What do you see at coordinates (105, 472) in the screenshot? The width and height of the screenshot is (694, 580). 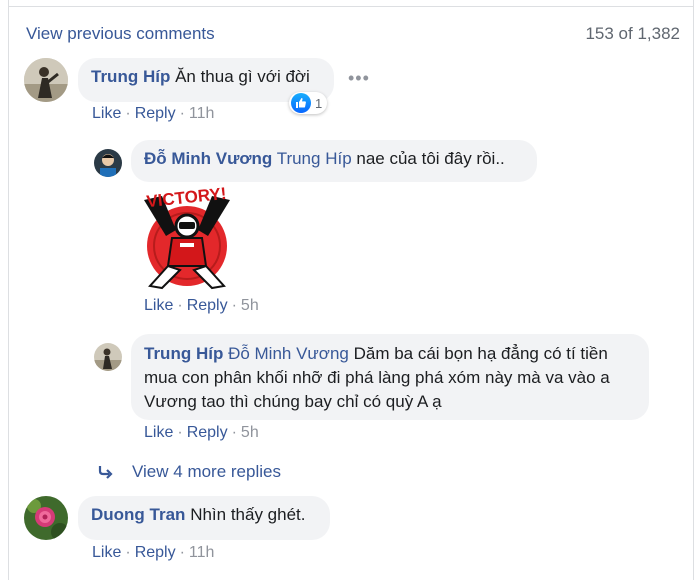 I see `reply-arrow-icon` at bounding box center [105, 472].